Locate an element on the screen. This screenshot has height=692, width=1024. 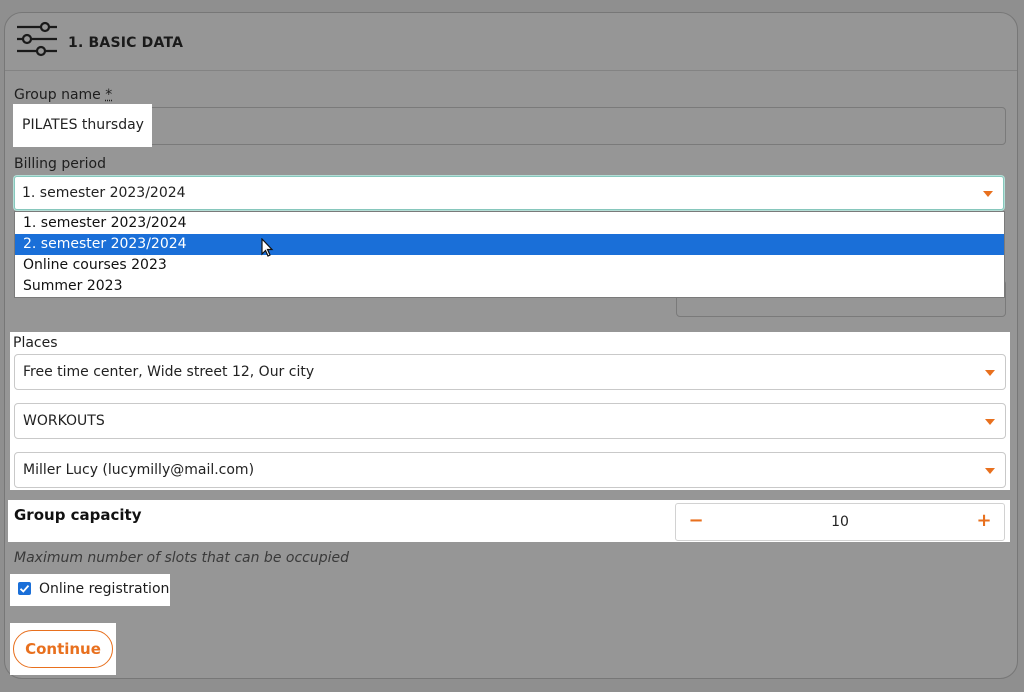
online-registration-label: Online registration is located at coordinates (104, 589).